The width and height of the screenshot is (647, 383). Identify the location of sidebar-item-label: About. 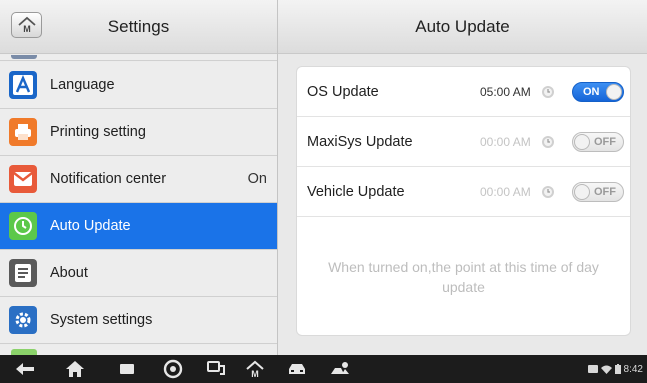
(69, 273).